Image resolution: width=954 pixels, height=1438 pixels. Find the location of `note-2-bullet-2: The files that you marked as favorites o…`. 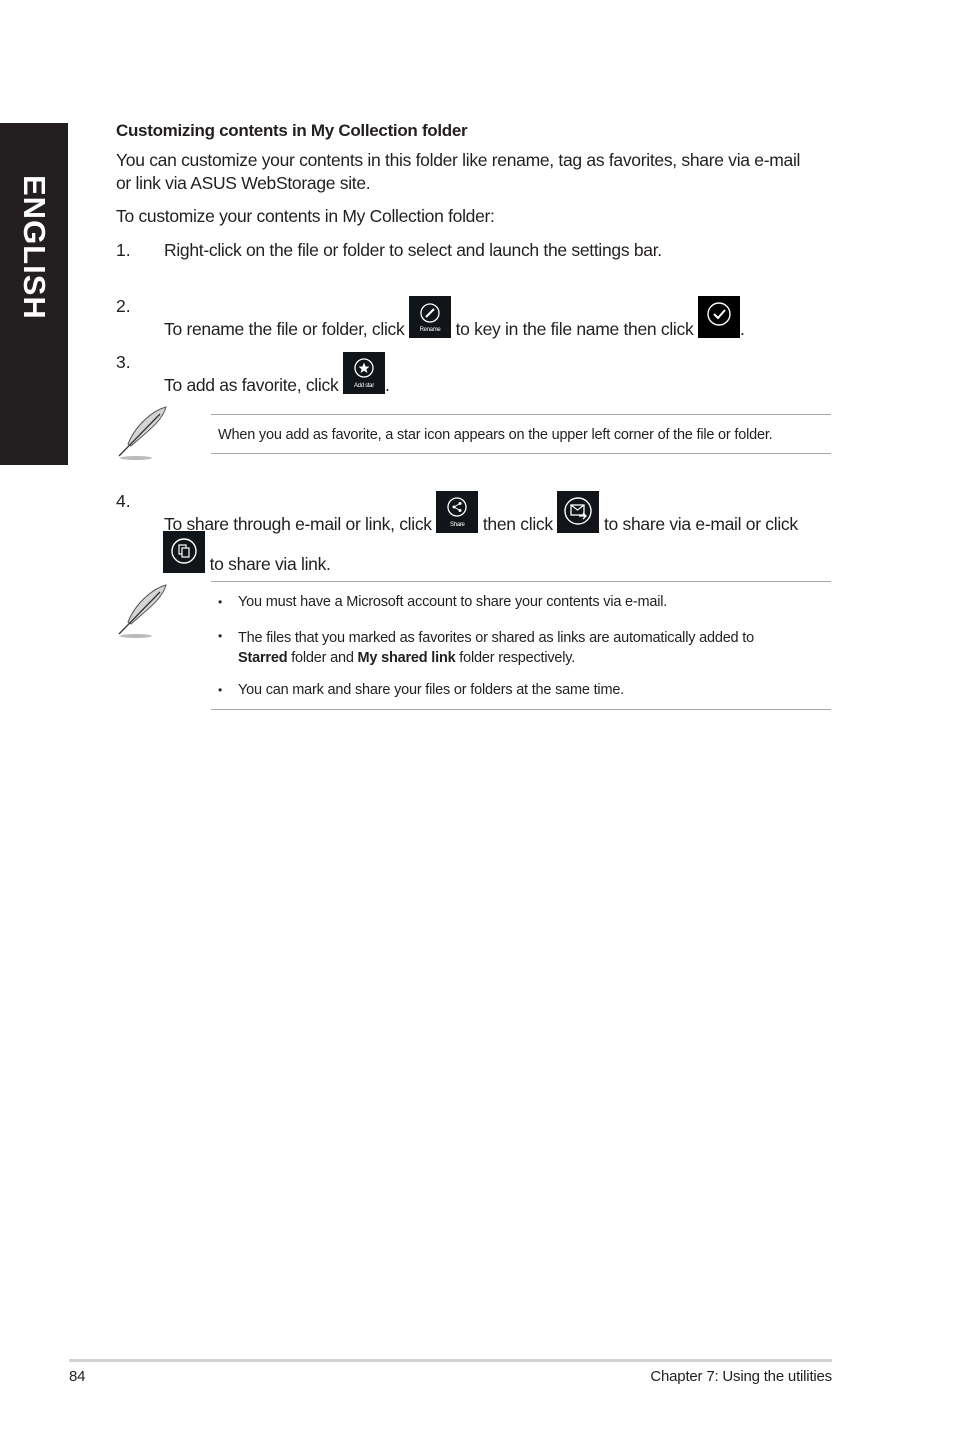

note-2-bullet-2: The files that you marked as favorites o… is located at coordinates (533, 648).